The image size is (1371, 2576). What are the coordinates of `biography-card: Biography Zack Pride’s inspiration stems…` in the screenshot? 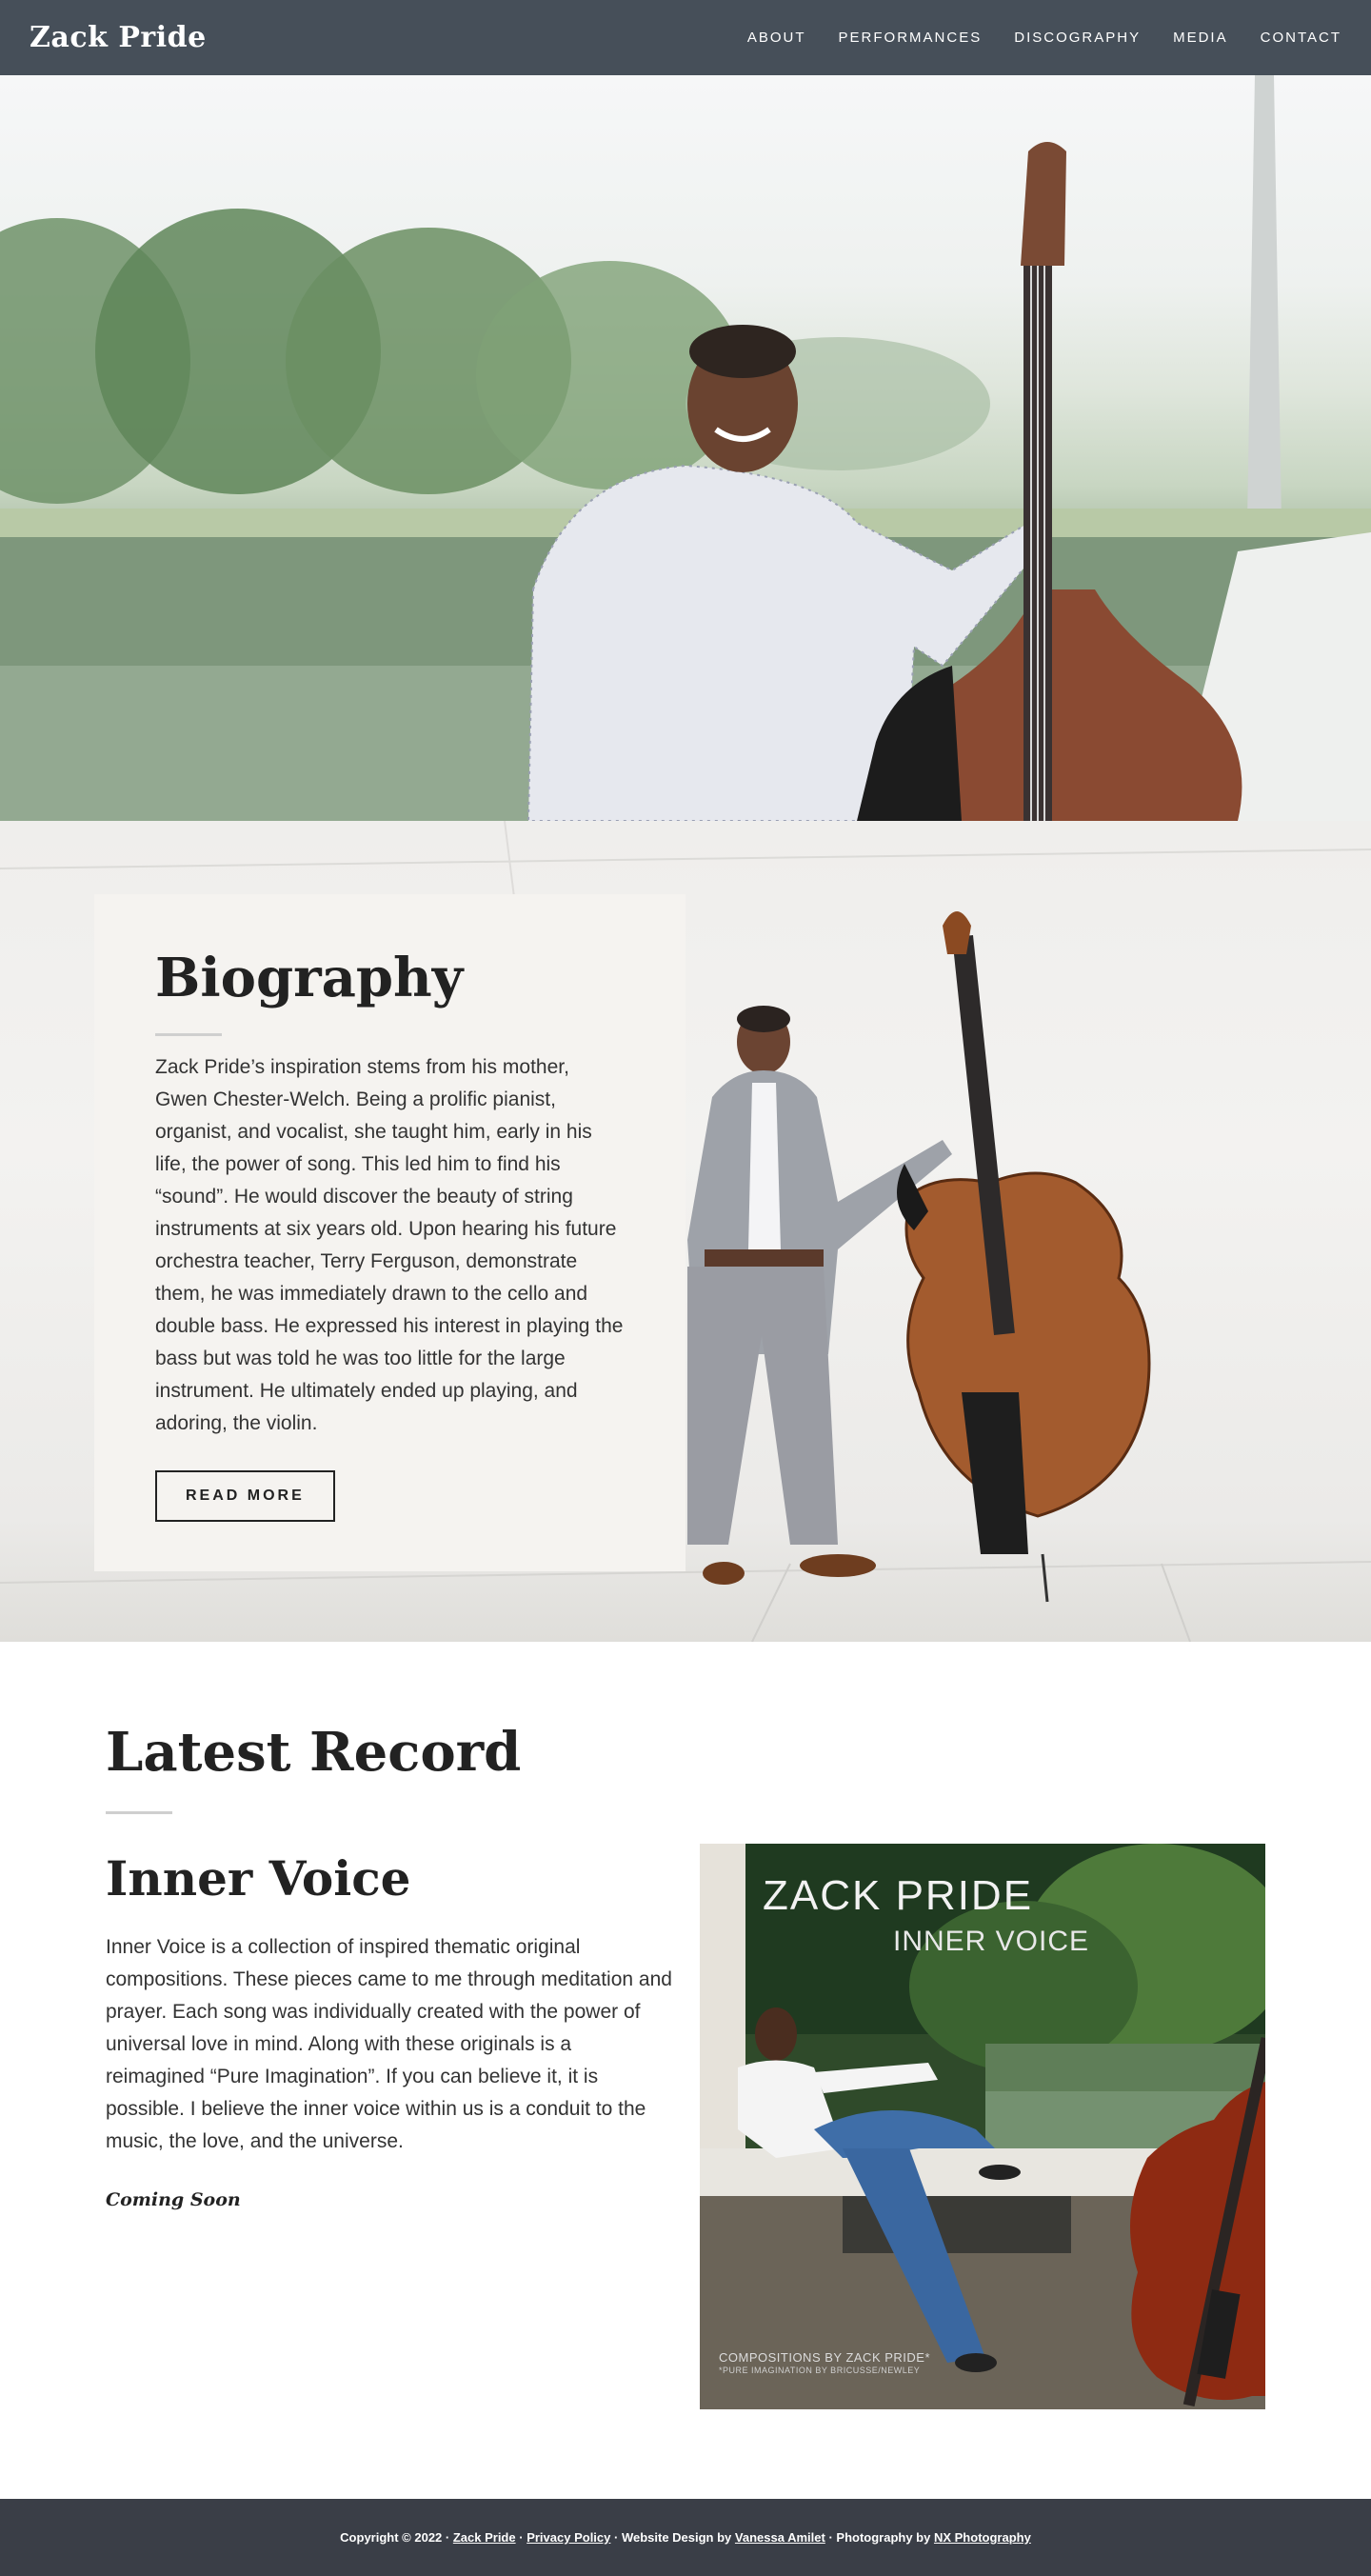 It's located at (390, 1232).